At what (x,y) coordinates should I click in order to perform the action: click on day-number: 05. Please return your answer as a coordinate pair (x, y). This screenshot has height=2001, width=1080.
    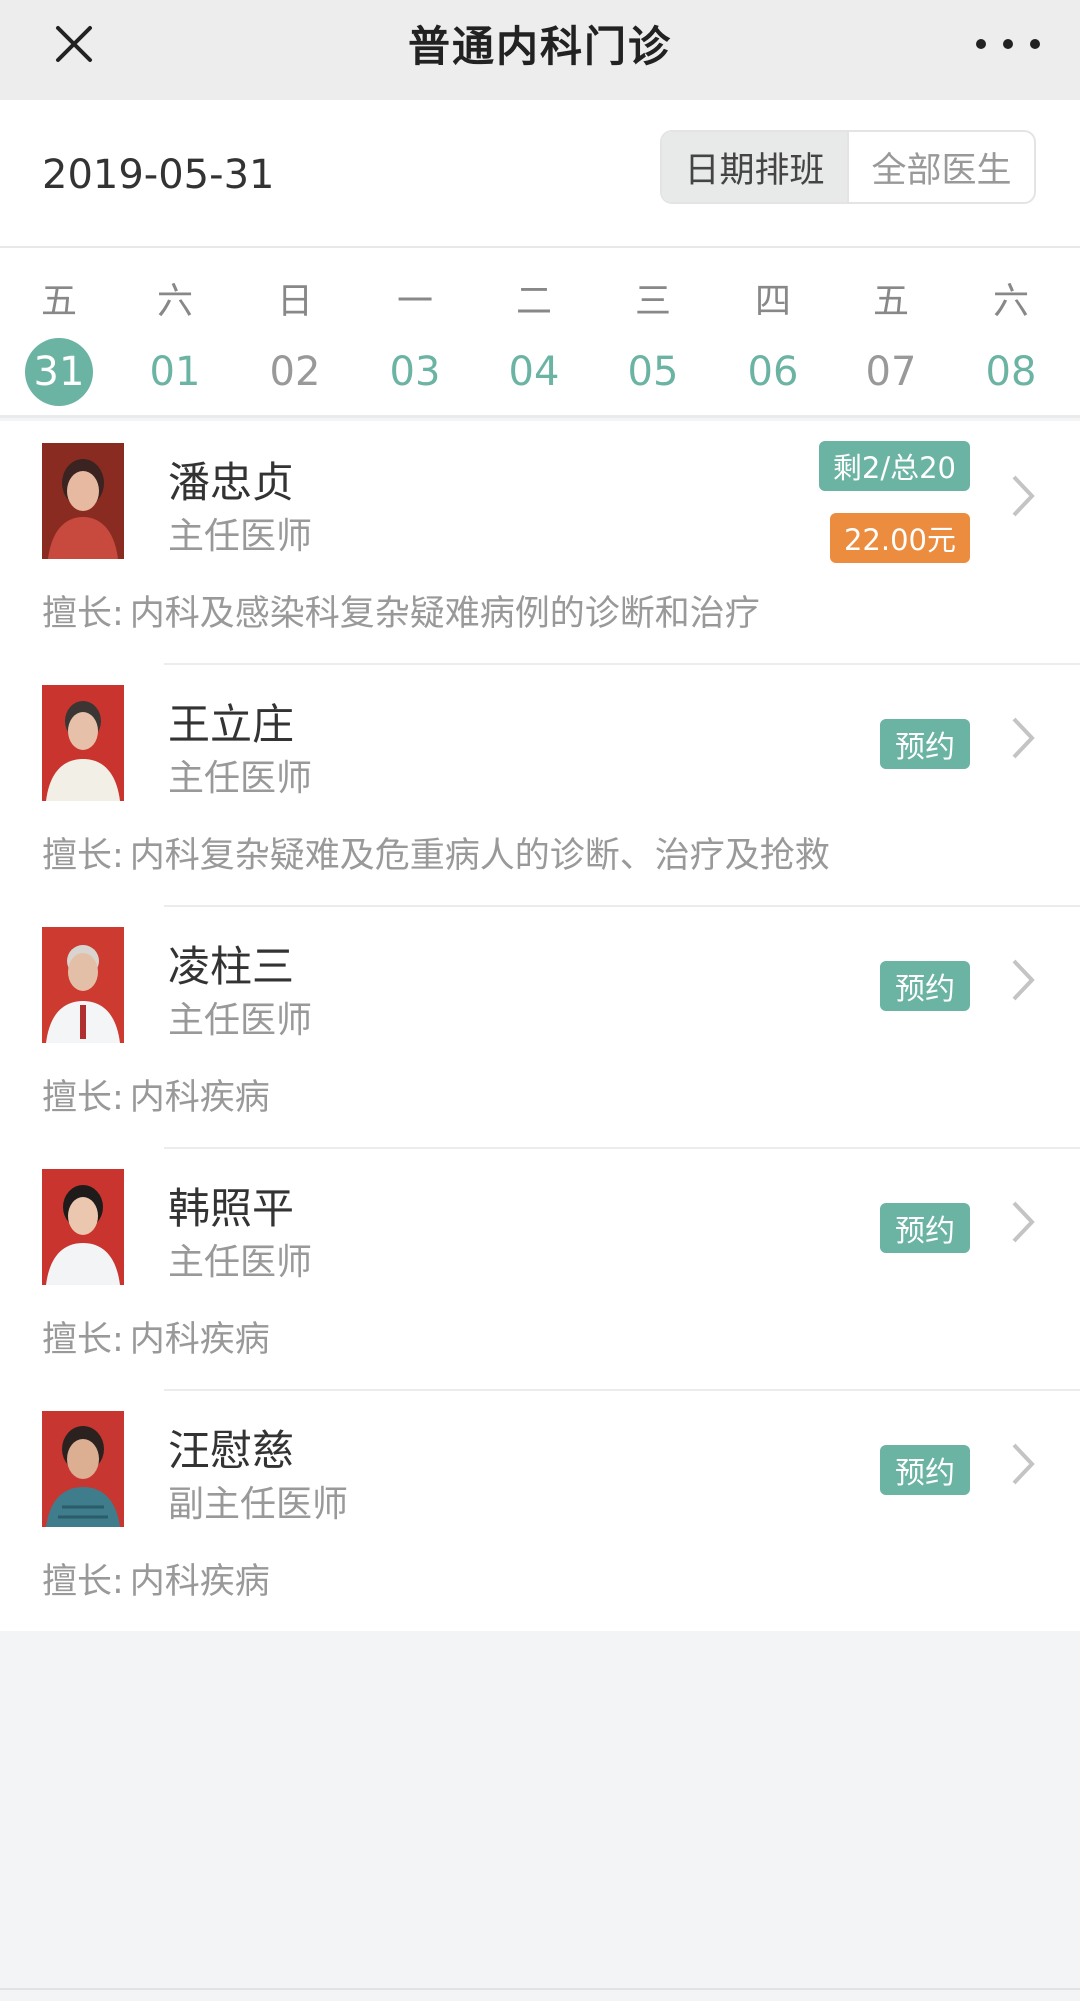
    Looking at the image, I should click on (653, 372).